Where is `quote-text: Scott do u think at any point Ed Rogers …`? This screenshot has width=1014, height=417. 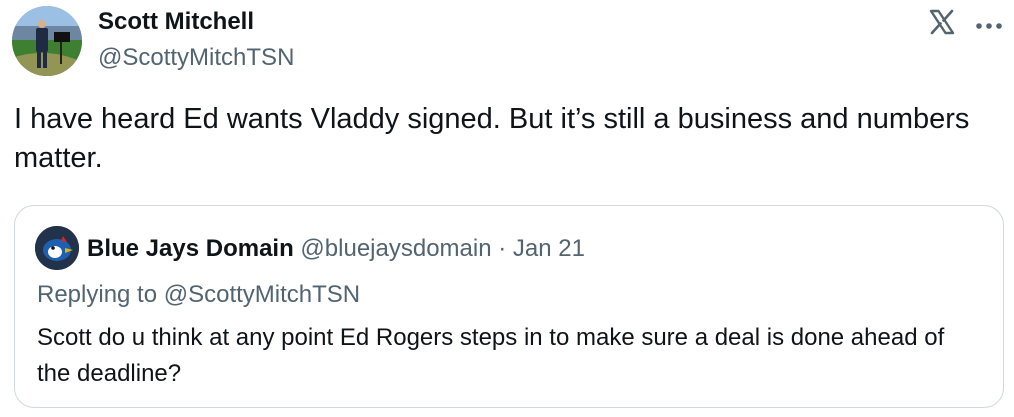
quote-text: Scott do u think at any point Ed Rogers … is located at coordinates (491, 355).